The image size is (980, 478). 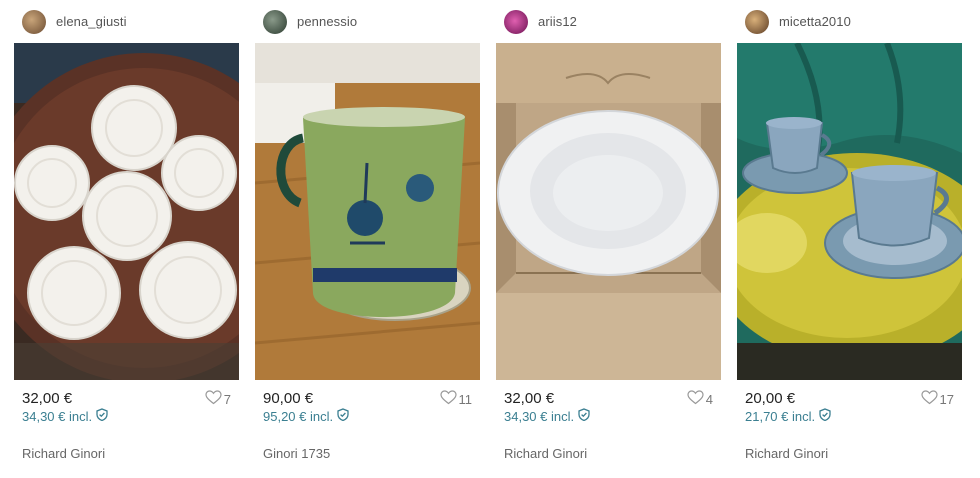 I want to click on favorite-button: 7, so click(x=218, y=399).